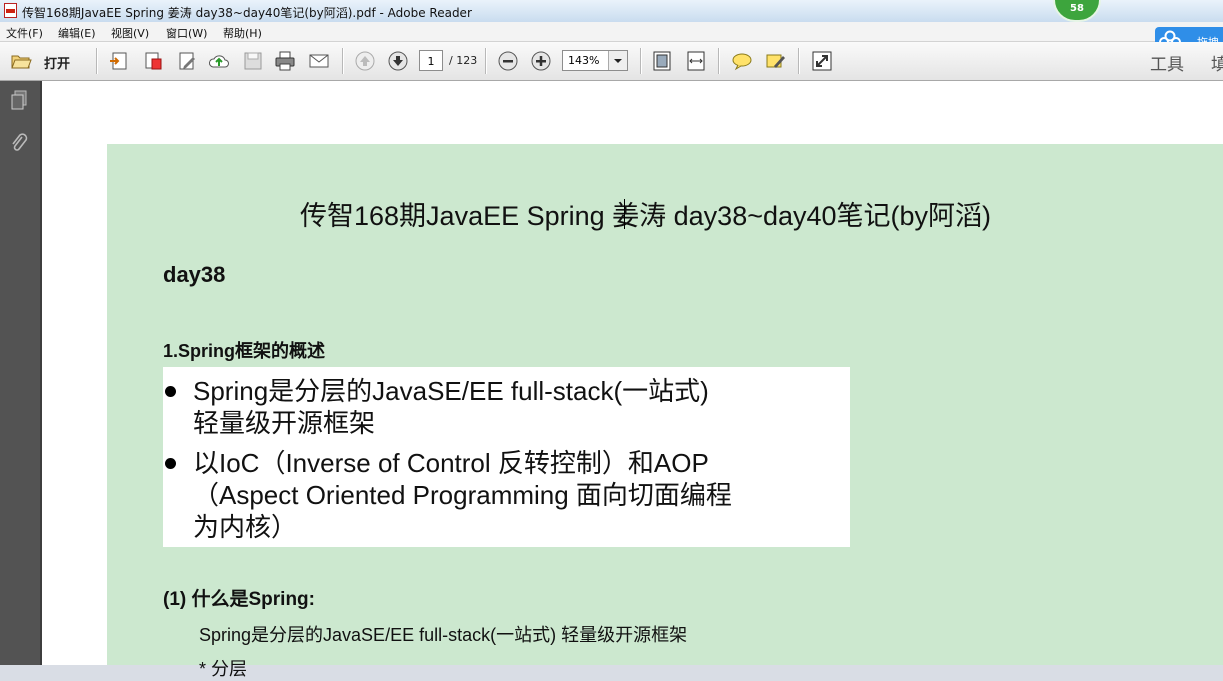 This screenshot has width=1223, height=681. I want to click on menu-bar: 文件(F) 编辑(E) 视图(V) 窗口(W) 帮助(H), so click(611, 32).